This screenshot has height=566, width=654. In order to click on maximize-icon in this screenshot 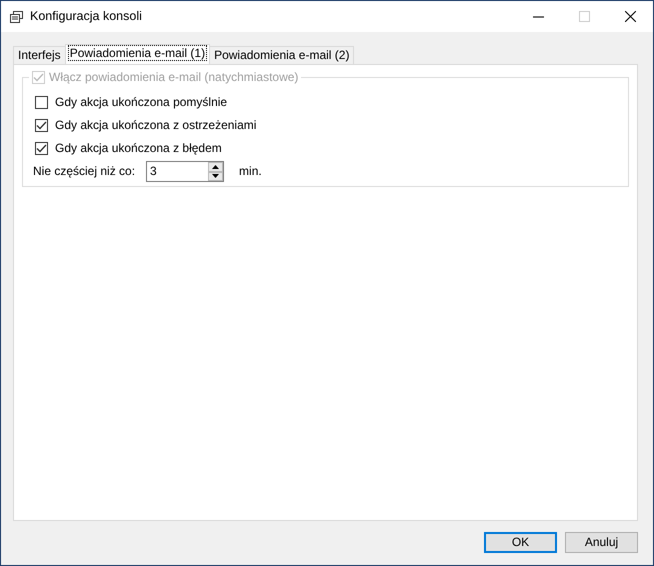, I will do `click(584, 16)`.